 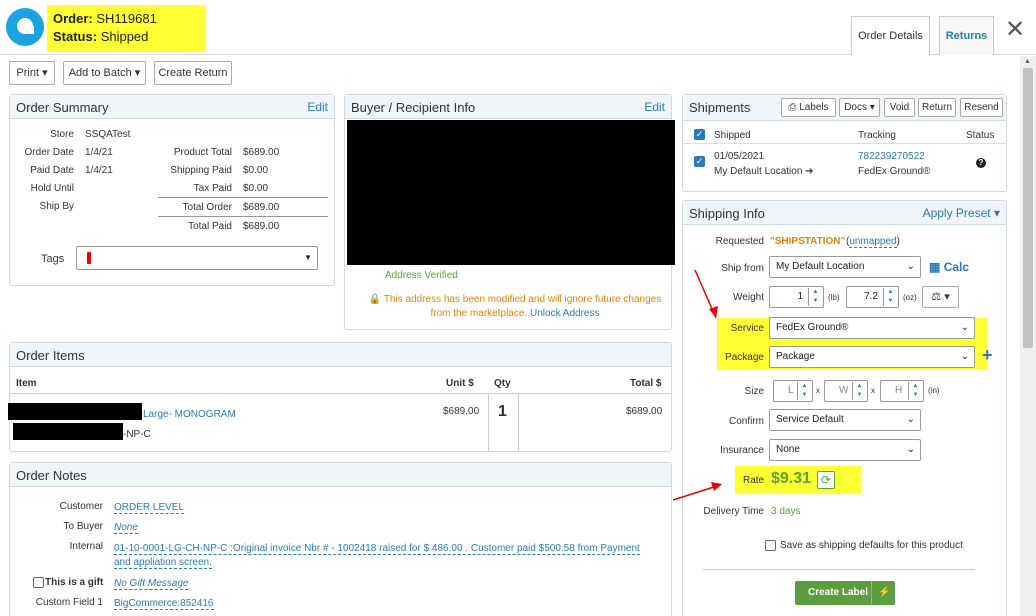 I want to click on confirm-select: Service Default ⌄, so click(x=845, y=420).